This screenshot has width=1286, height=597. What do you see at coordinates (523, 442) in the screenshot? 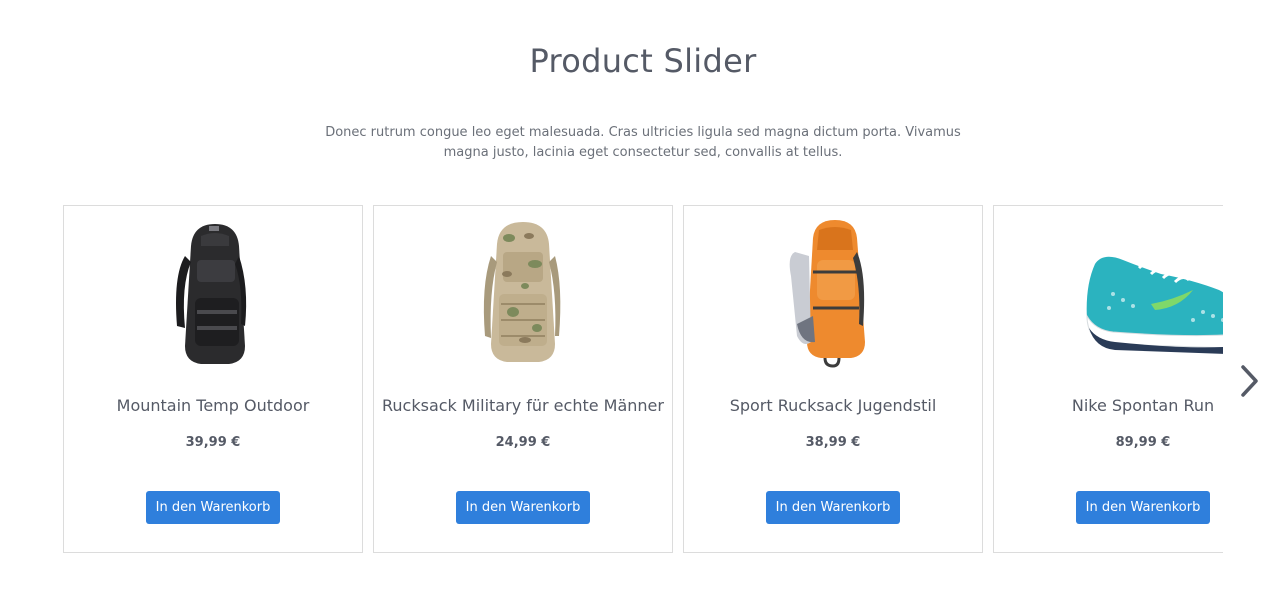
I see `product-price: 24,99 €` at bounding box center [523, 442].